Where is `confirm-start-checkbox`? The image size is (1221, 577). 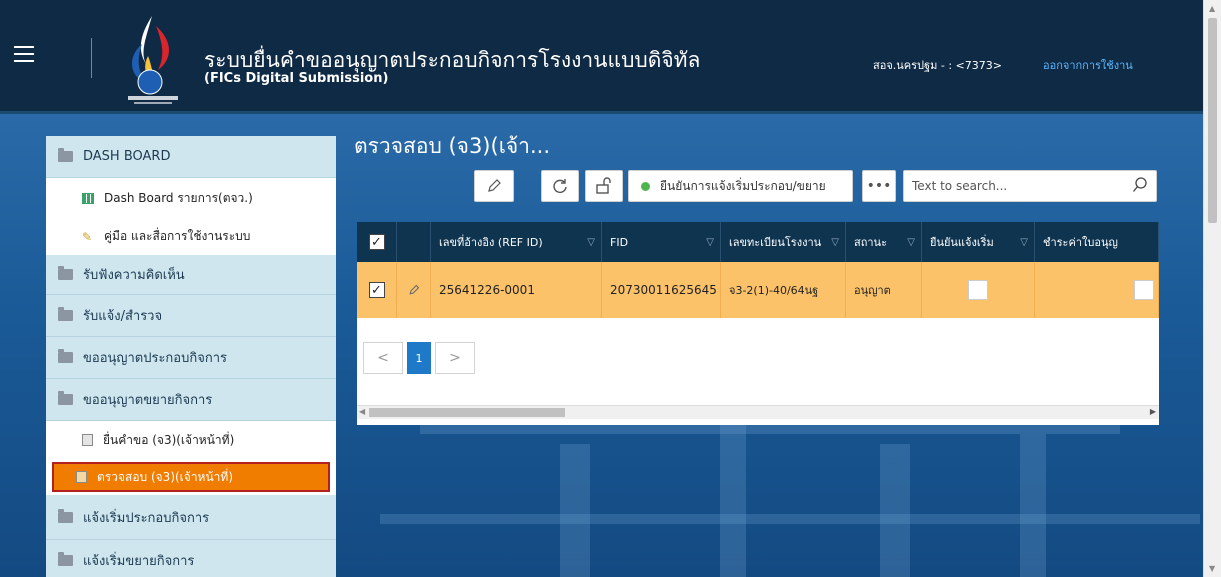 confirm-start-checkbox is located at coordinates (978, 290).